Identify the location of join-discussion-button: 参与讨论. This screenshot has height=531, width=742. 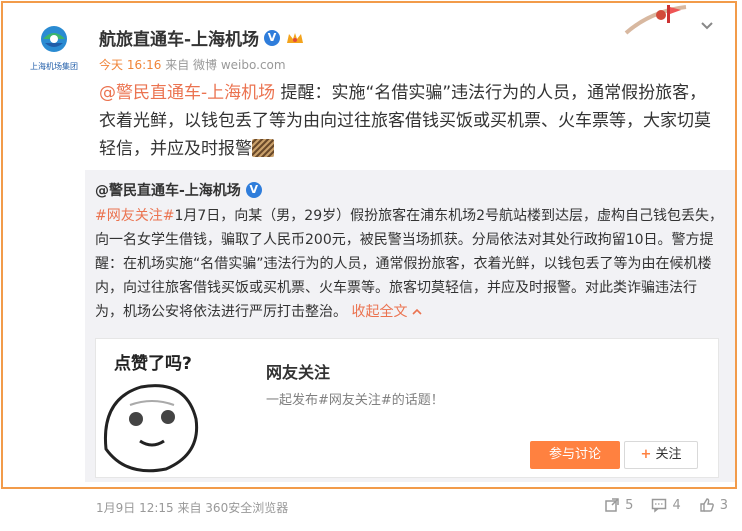
(575, 455).